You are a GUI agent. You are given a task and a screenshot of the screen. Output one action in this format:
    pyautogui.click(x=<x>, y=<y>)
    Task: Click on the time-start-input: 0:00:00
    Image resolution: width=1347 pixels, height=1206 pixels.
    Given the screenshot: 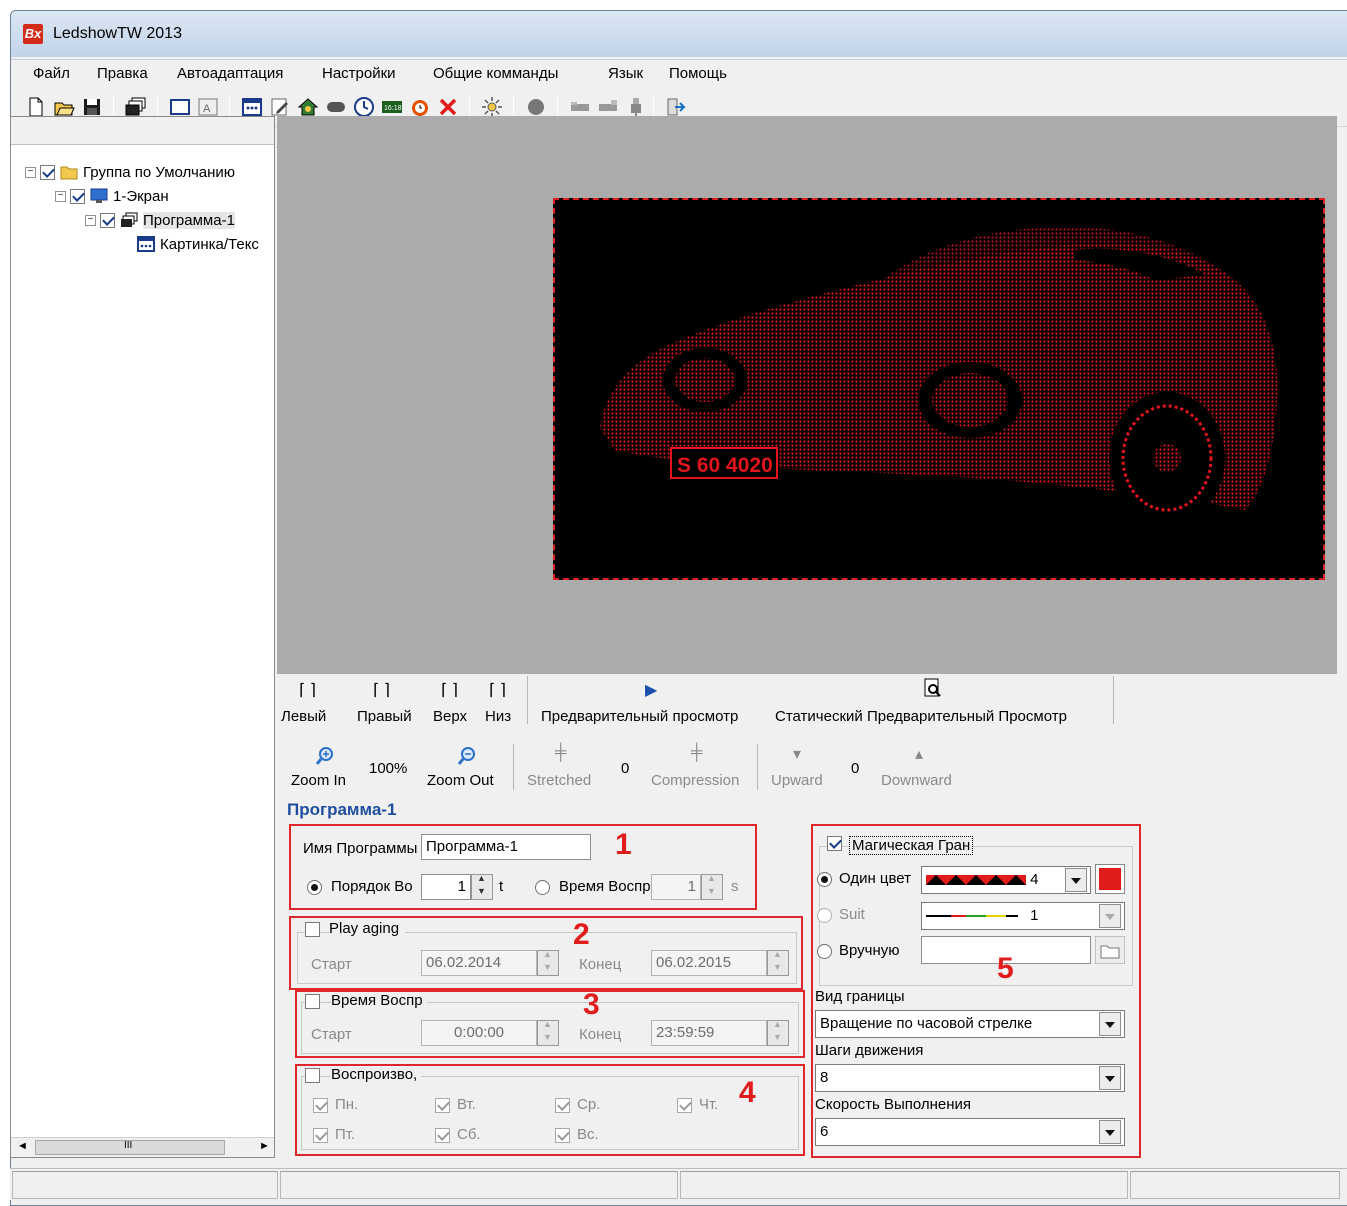 What is the action you would take?
    pyautogui.click(x=479, y=1033)
    